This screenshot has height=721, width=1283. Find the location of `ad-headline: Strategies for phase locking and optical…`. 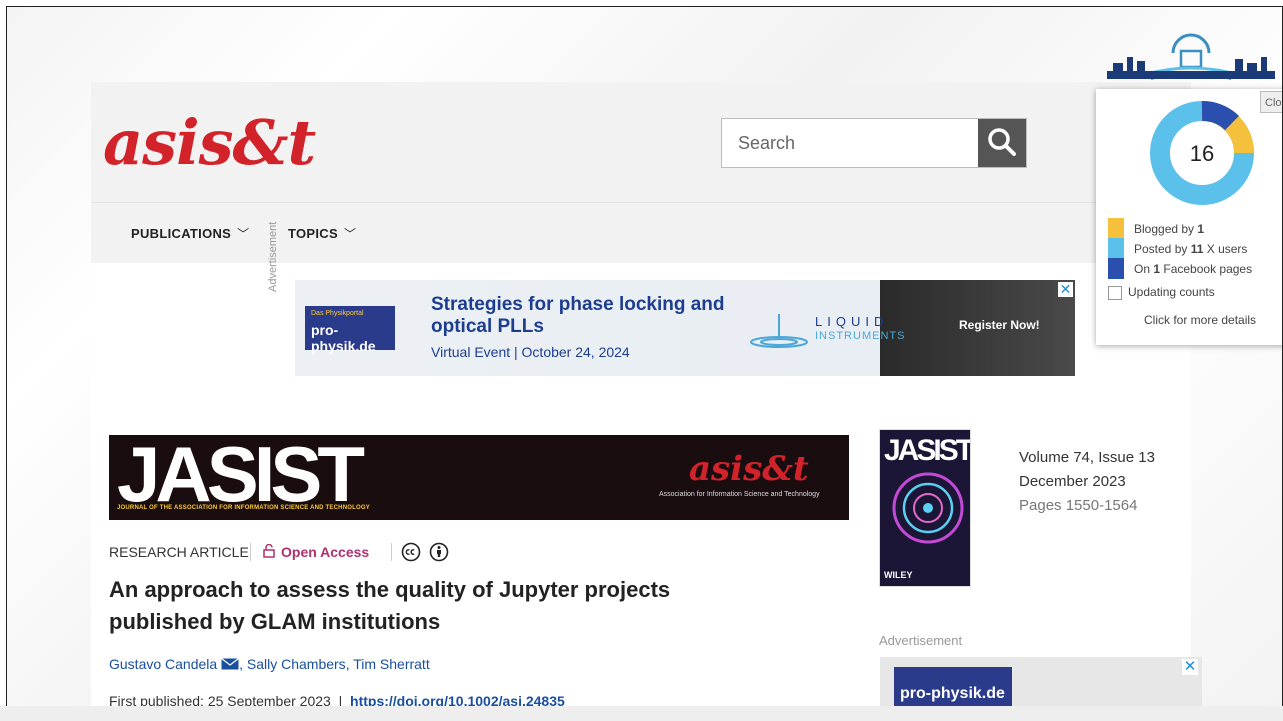

ad-headline: Strategies for phase locking and optical… is located at coordinates (578, 315).